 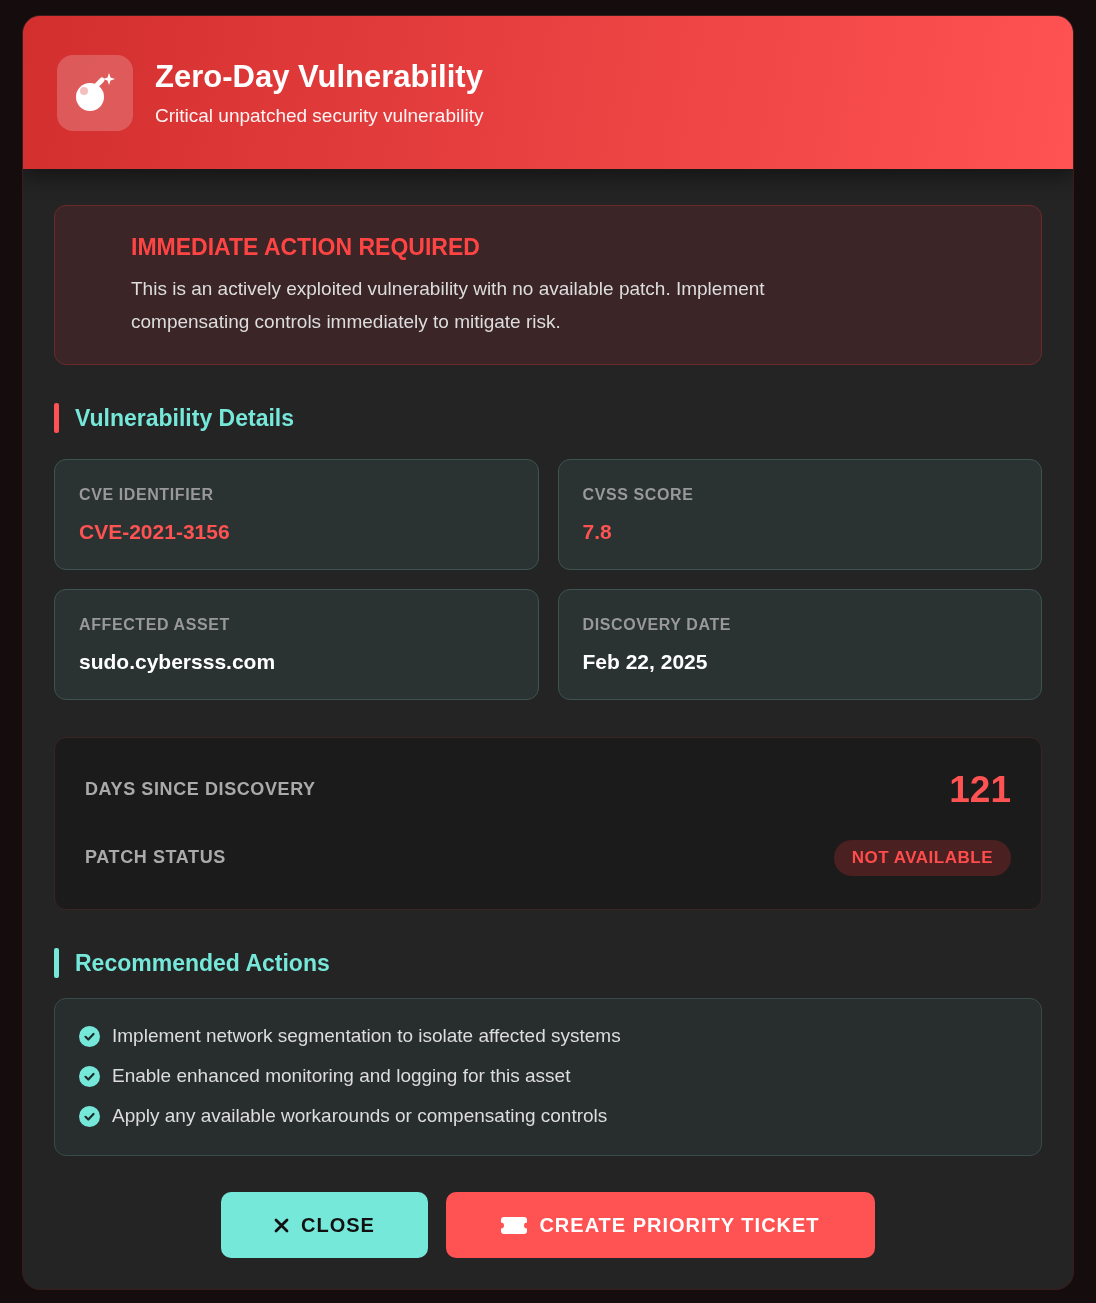 What do you see at coordinates (514, 1225) in the screenshot?
I see `ticket-icon` at bounding box center [514, 1225].